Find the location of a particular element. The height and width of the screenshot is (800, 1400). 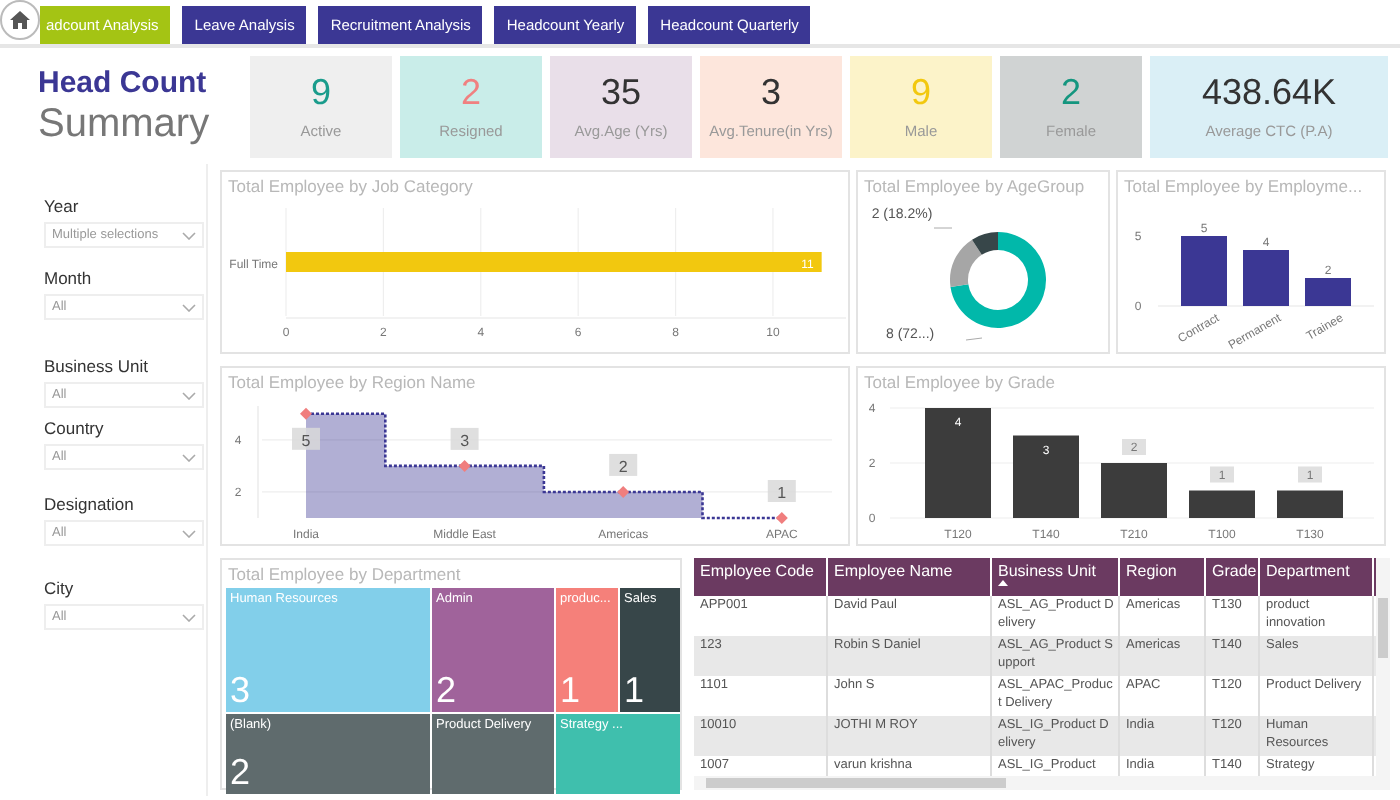

page-title: Head Count is located at coordinates (123, 82).